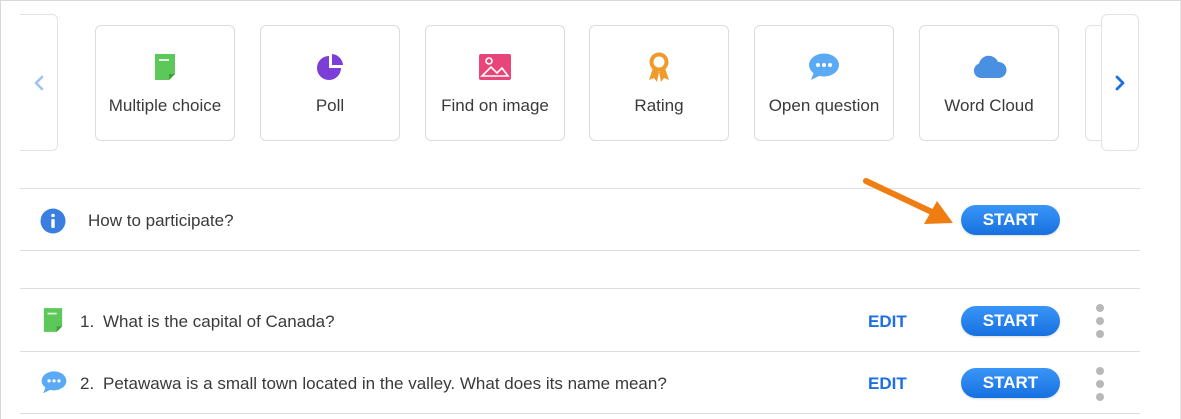  I want to click on card-word-cloud: Word Cloud, so click(989, 83).